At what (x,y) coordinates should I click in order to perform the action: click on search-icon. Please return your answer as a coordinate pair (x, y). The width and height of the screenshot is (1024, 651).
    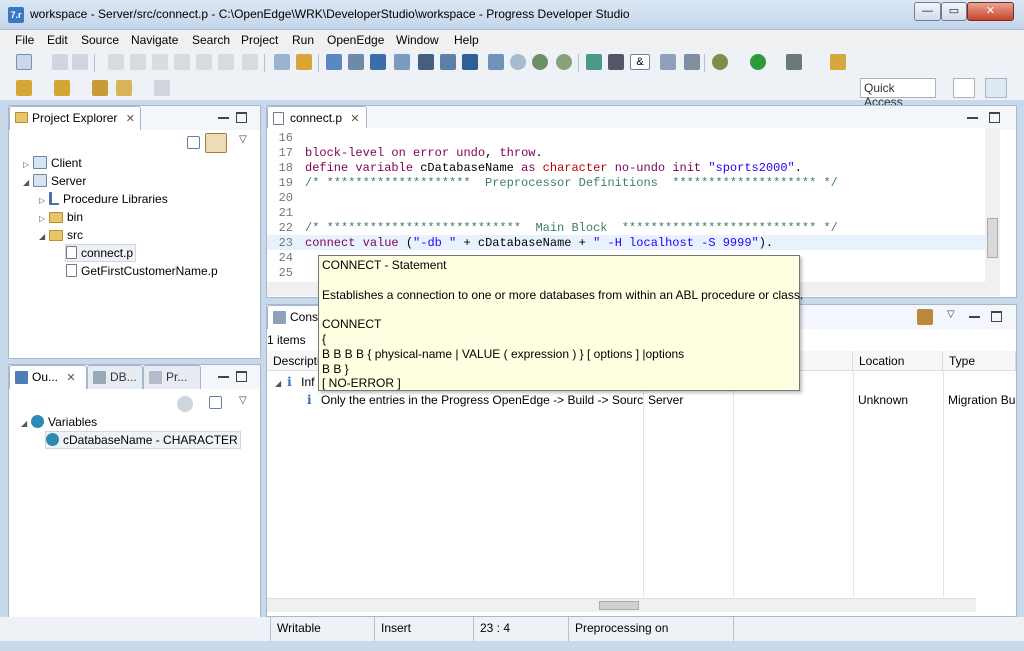
    Looking at the image, I should click on (518, 62).